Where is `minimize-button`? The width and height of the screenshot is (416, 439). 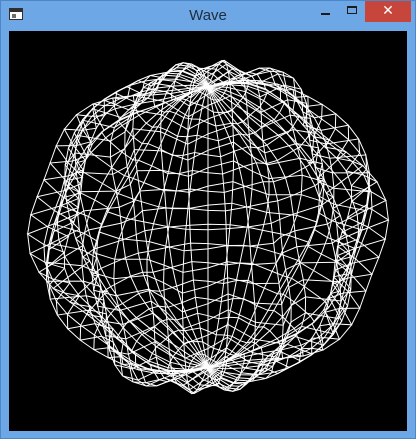
minimize-button is located at coordinates (325, 11).